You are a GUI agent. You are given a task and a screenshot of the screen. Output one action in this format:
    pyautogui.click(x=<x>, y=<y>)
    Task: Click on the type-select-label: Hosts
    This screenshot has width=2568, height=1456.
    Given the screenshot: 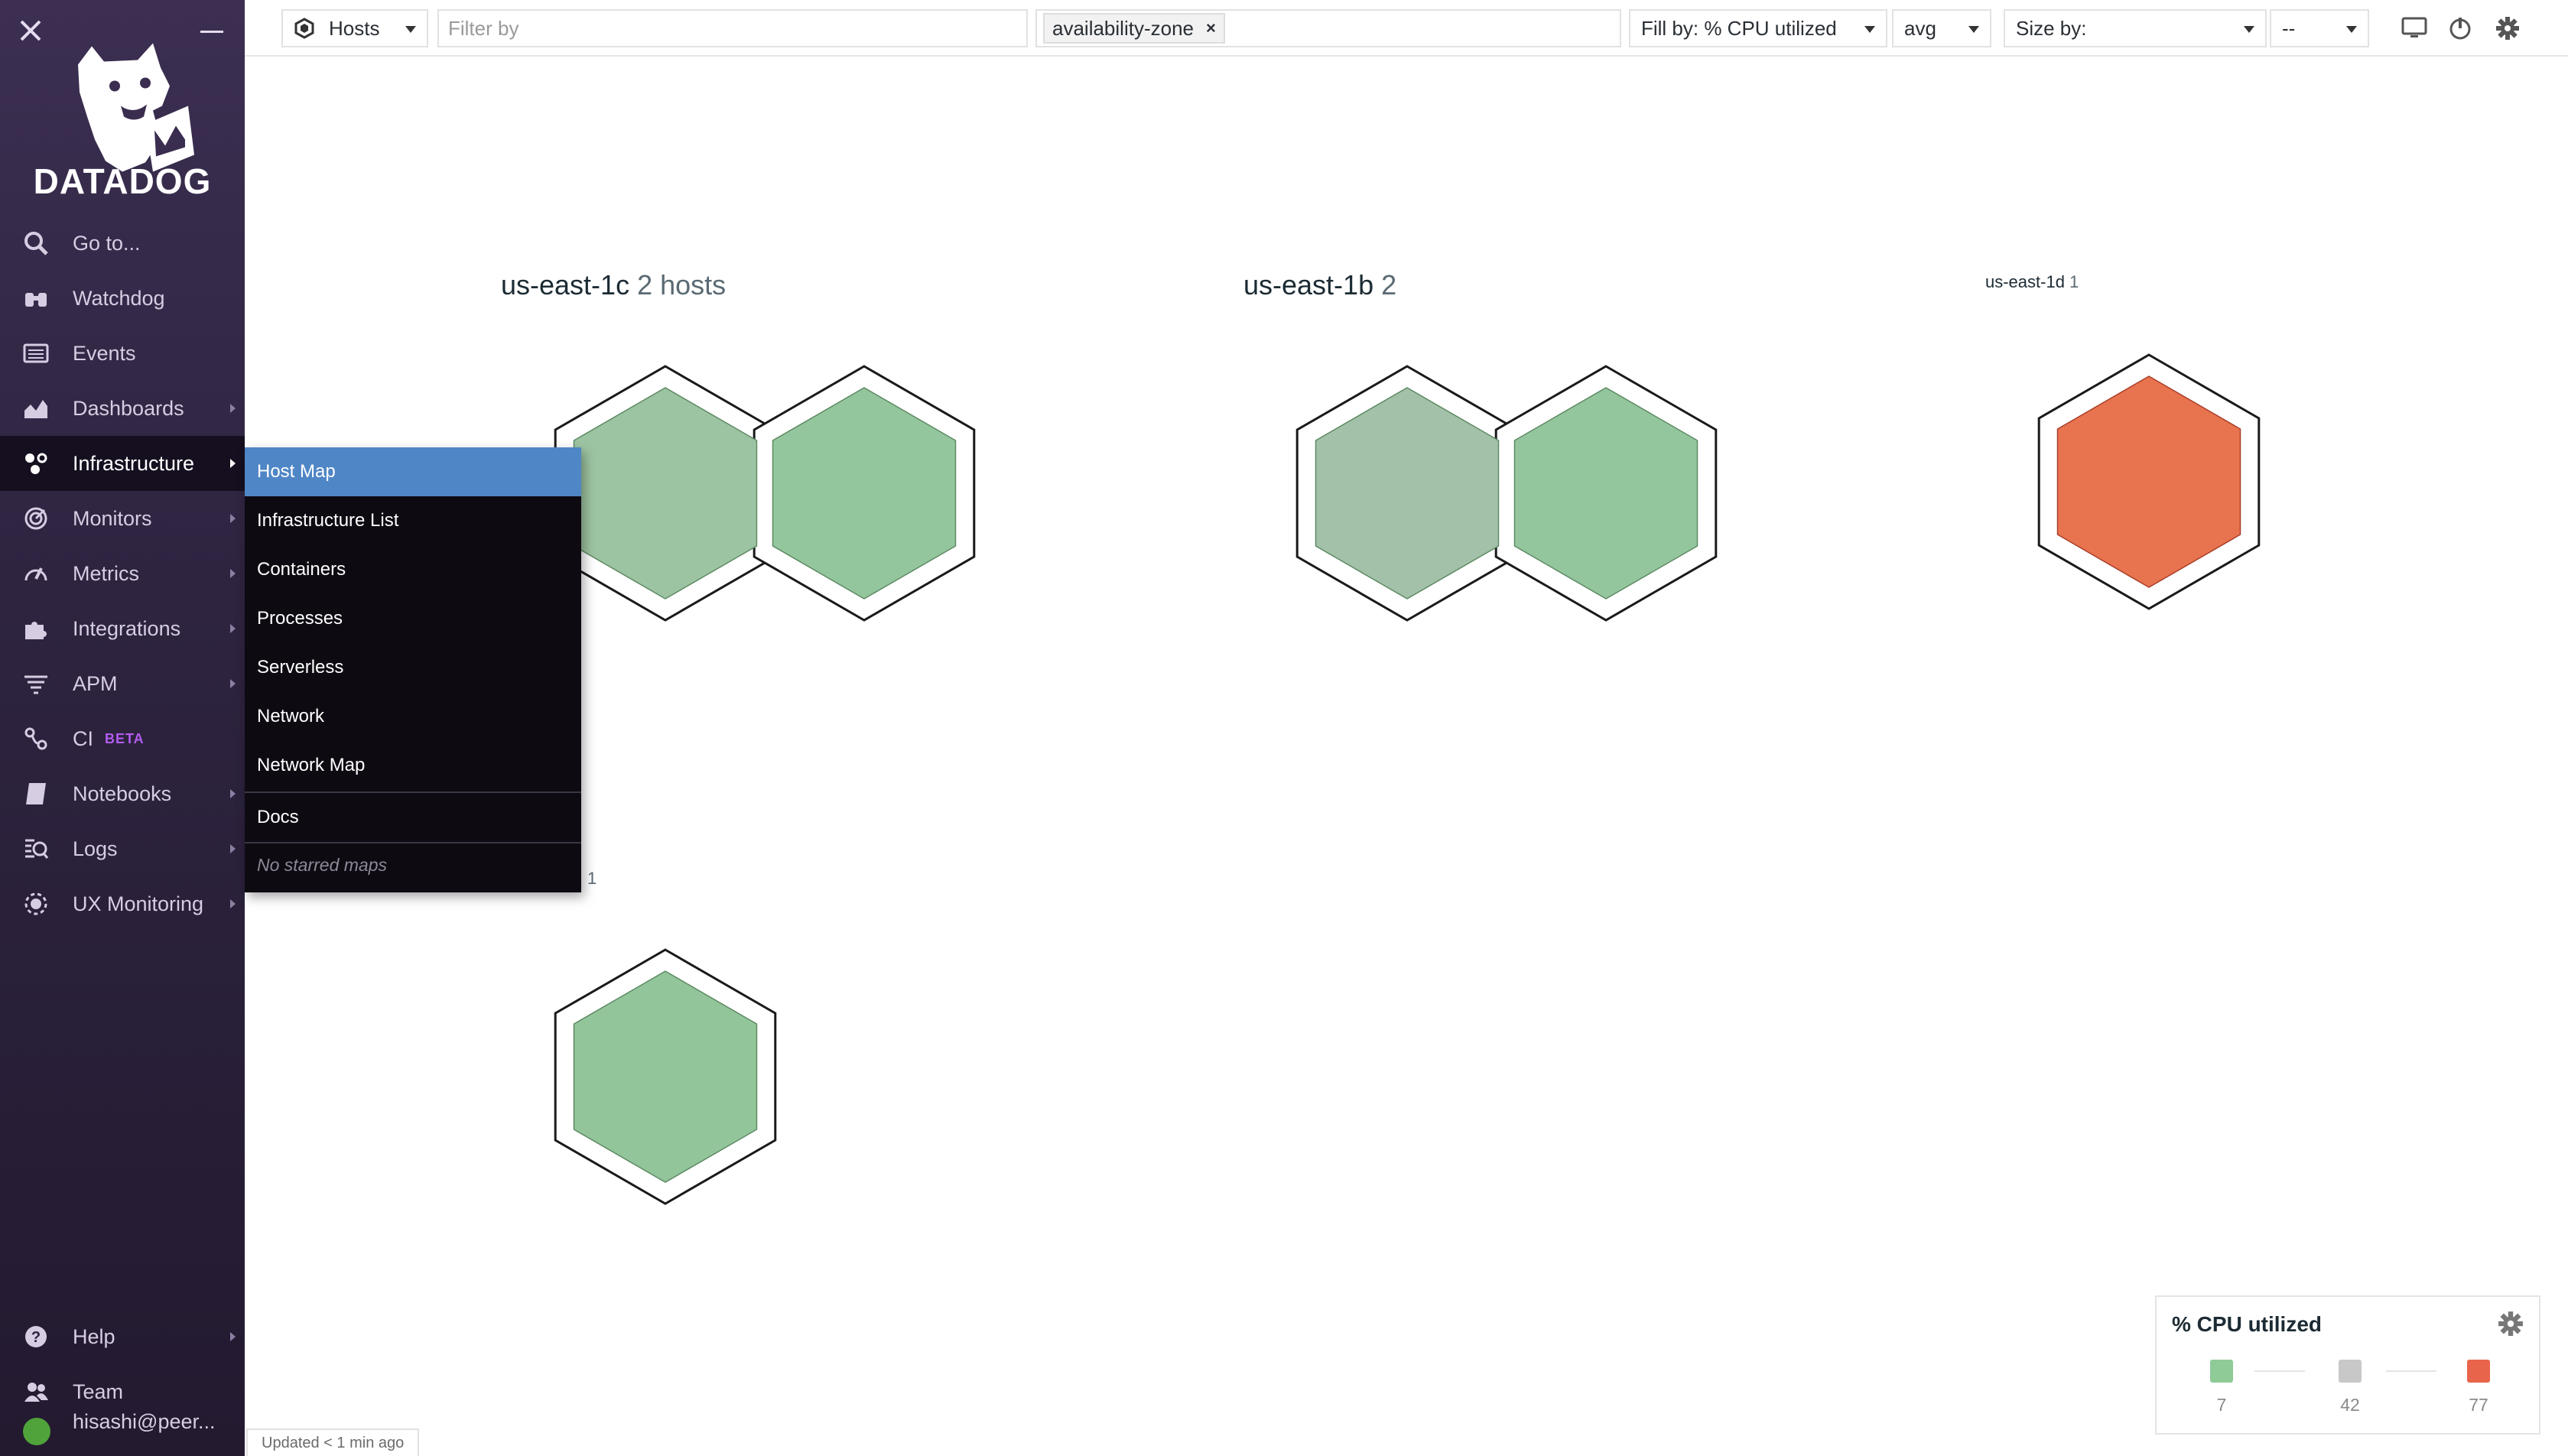 What is the action you would take?
    pyautogui.click(x=354, y=28)
    